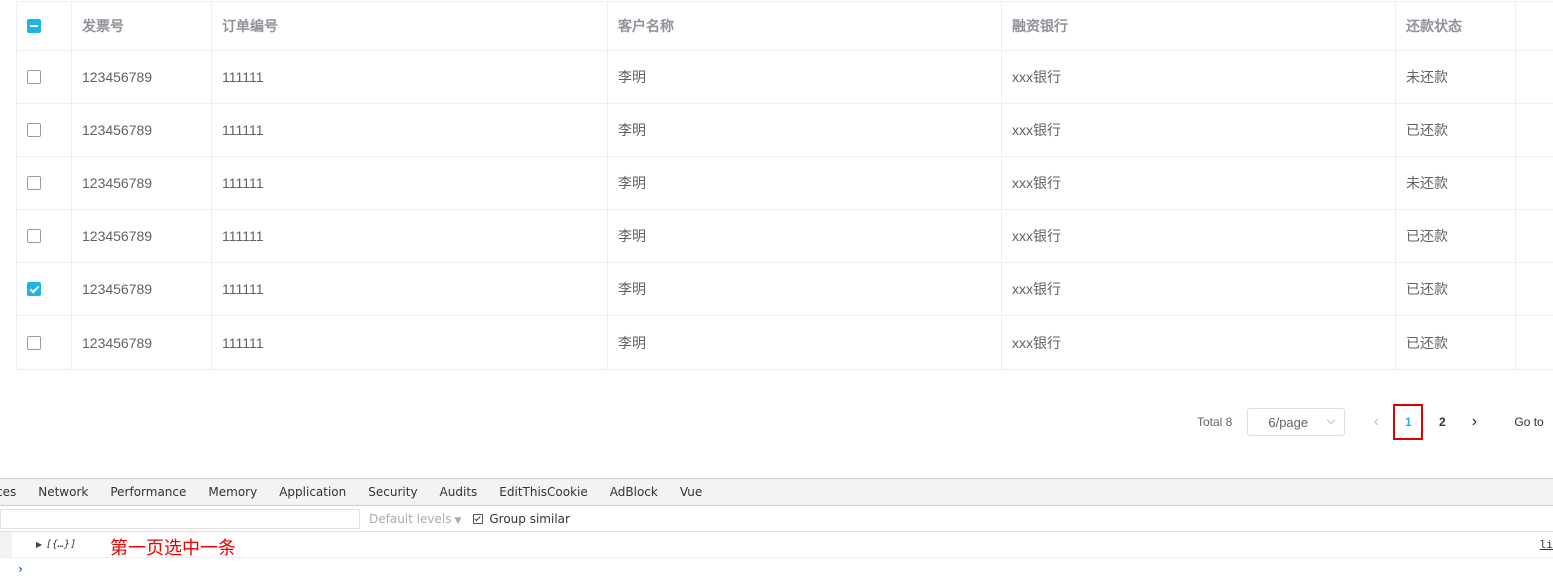 The width and height of the screenshot is (1553, 586). Describe the element at coordinates (776, 545) in the screenshot. I see `console-log-entry: ▶ [{…}] 第一页选中一条 li` at that location.